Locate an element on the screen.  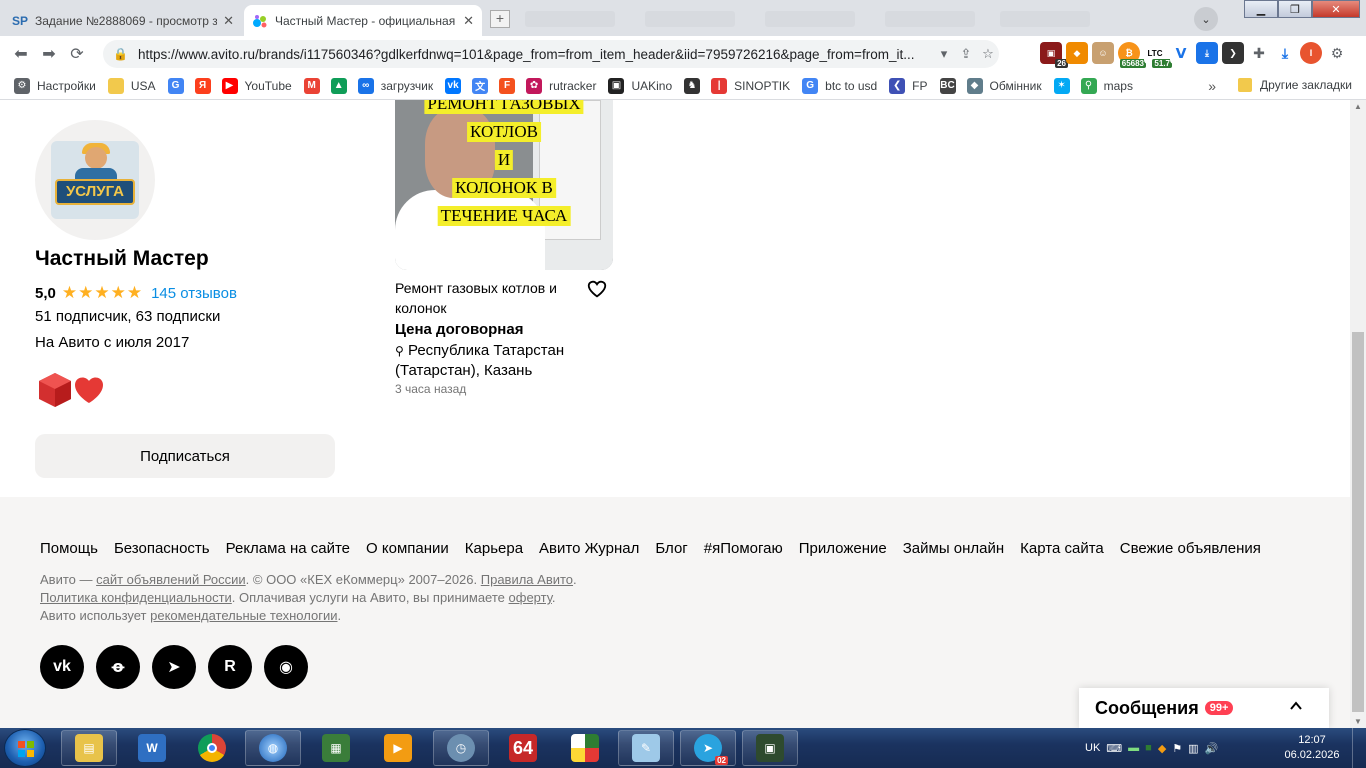
bookmark-item: ◆ Обмінник is located at coordinates (1004, 85).